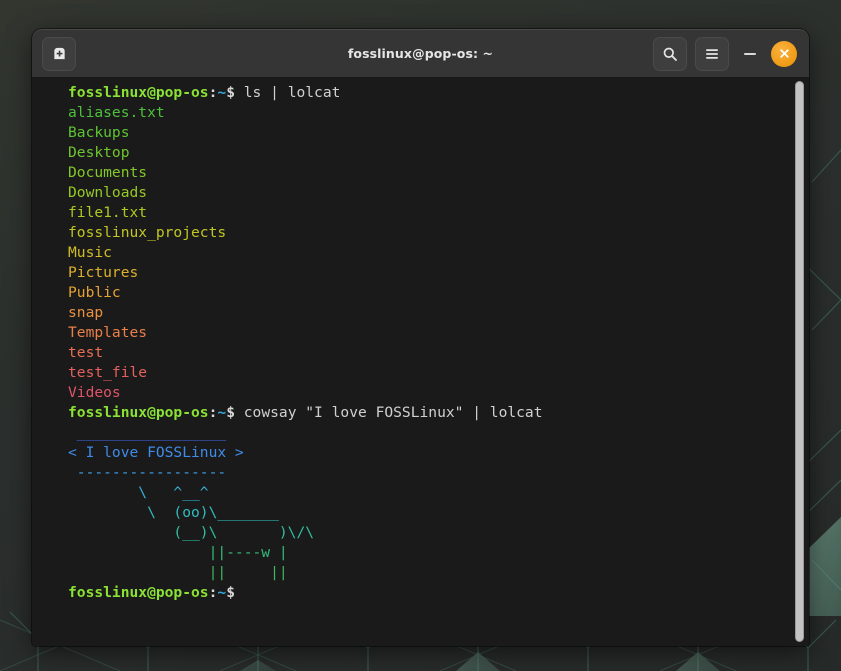 This screenshot has width=841, height=671. Describe the element at coordinates (305, 373) in the screenshot. I see `terminal-output-line: test_file` at that location.